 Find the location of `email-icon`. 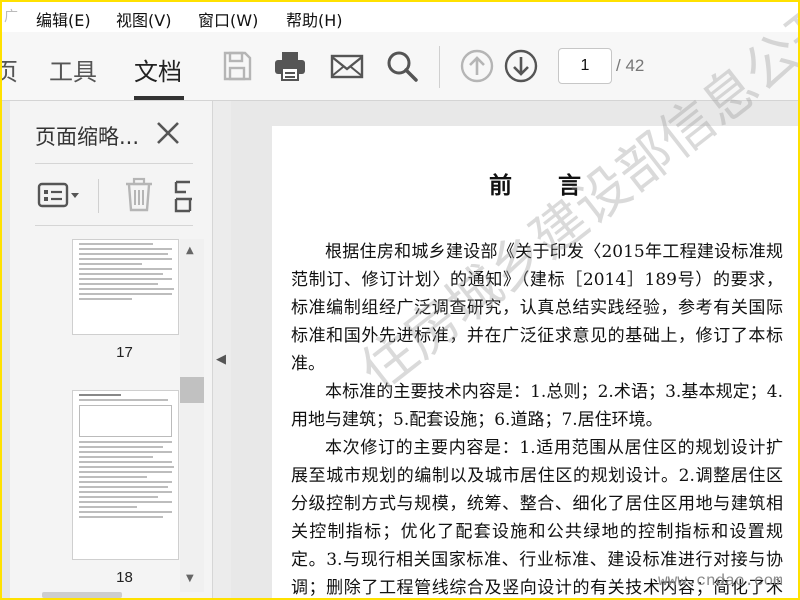

email-icon is located at coordinates (347, 66).